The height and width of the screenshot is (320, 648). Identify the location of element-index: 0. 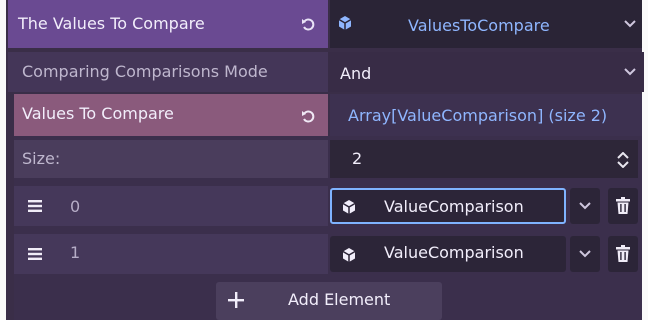
(75, 206).